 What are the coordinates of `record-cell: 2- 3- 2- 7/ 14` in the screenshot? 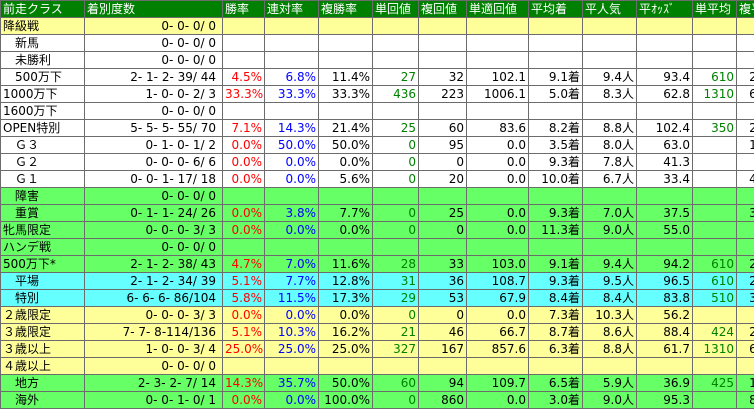 It's located at (153, 383).